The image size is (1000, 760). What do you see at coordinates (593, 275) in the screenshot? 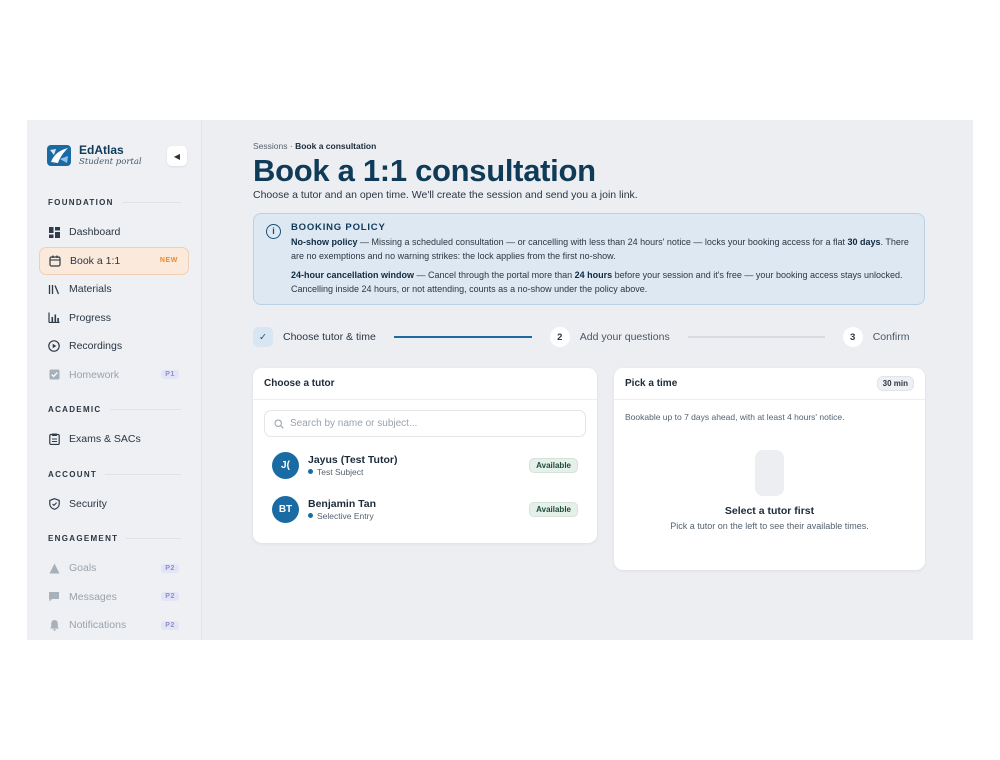
I see `policy-emphasis: 24 hours` at bounding box center [593, 275].